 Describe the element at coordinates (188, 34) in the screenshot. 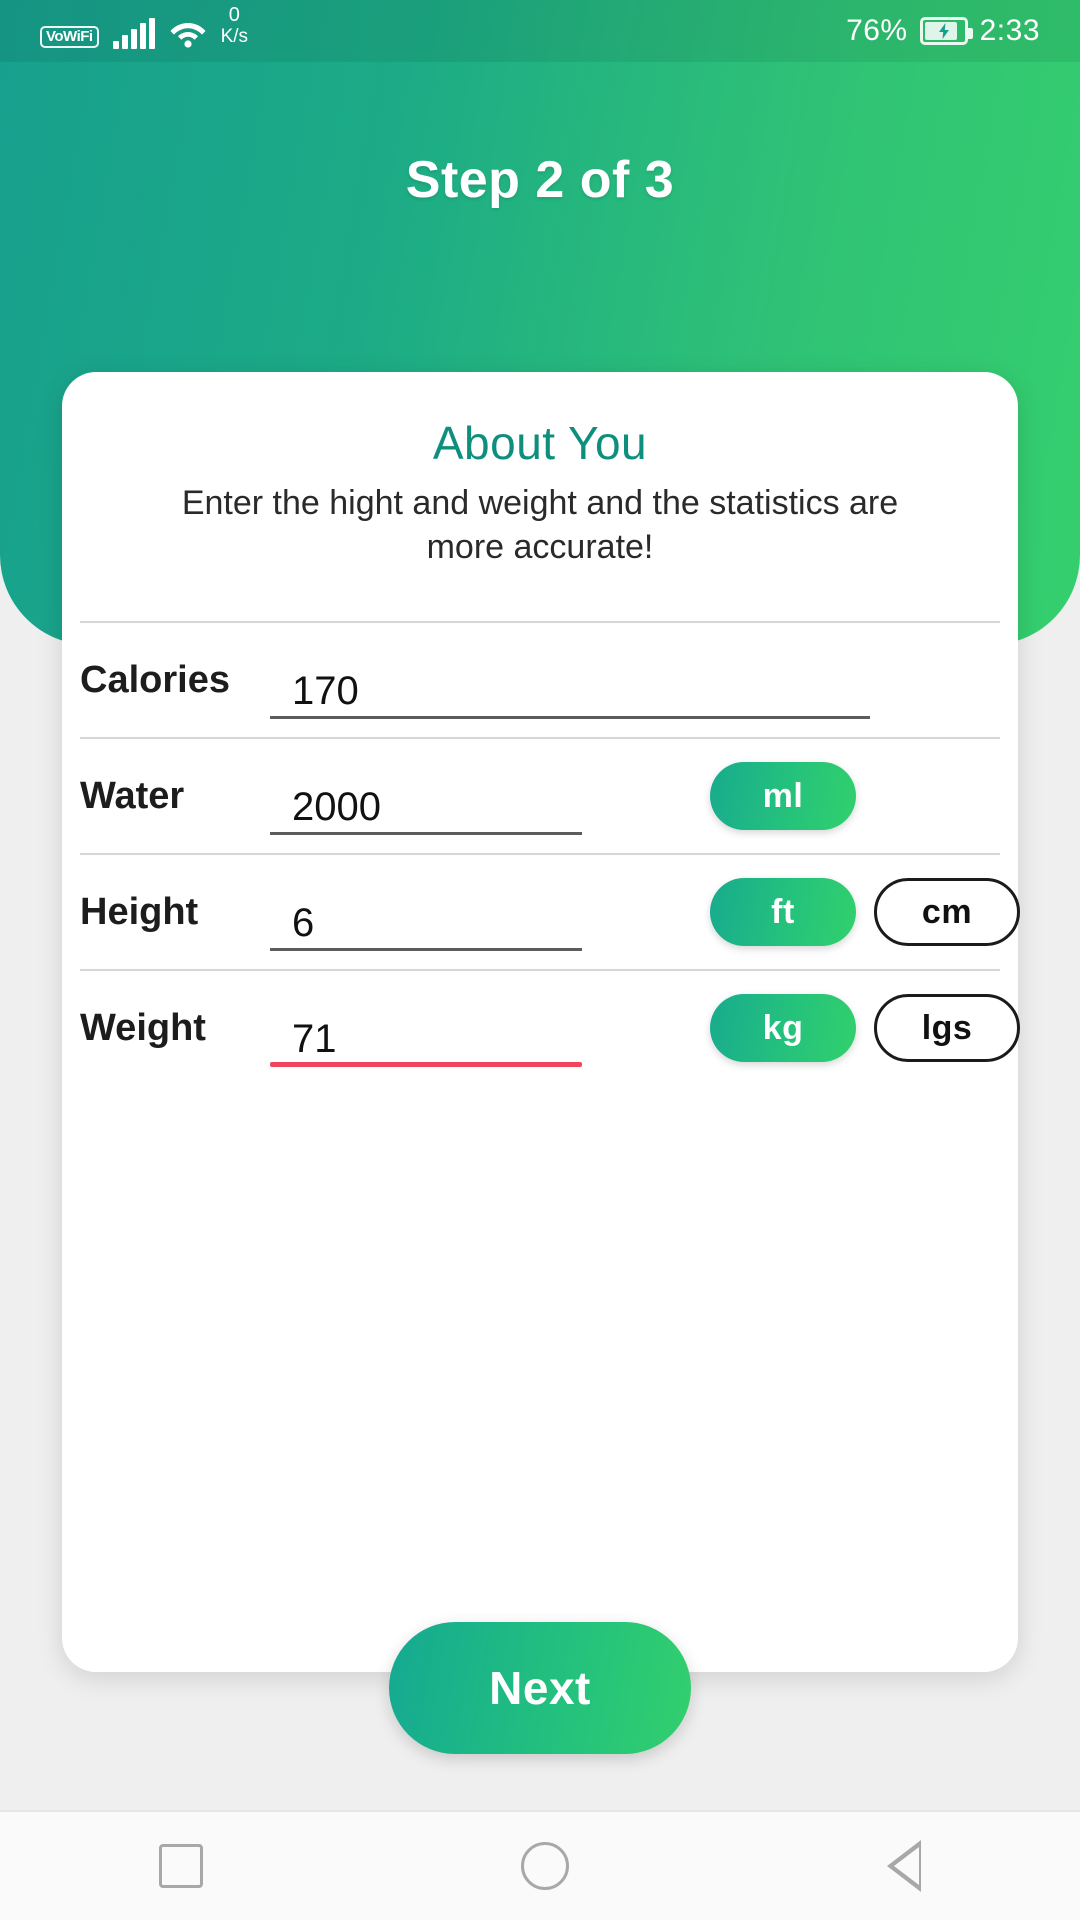

I see `wifi-icon` at that location.